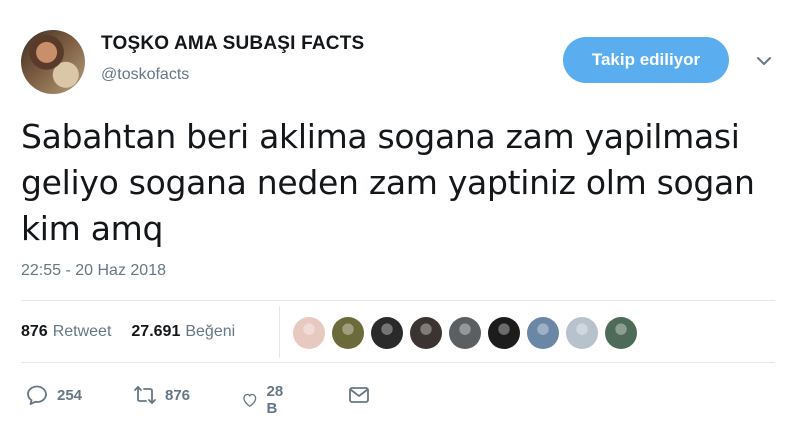 The height and width of the screenshot is (439, 800). Describe the element at coordinates (279, 332) in the screenshot. I see `stats-separator` at that location.